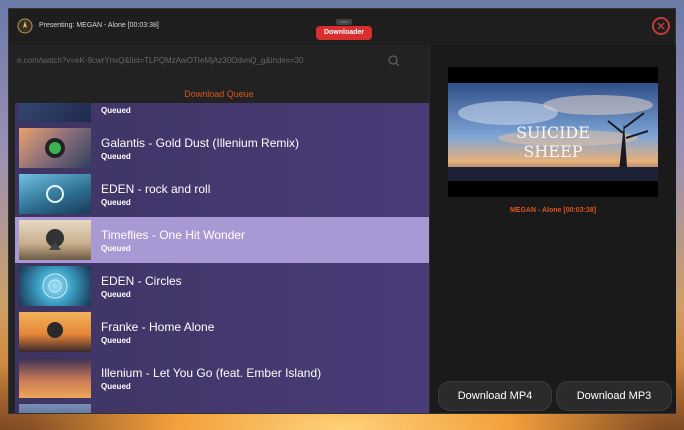 This screenshot has width=684, height=430. I want to click on list-item: EDEN - Circles Queued, so click(222, 286).